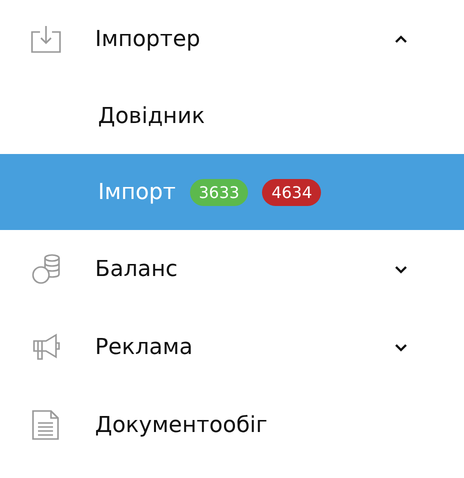 The width and height of the screenshot is (464, 478). Describe the element at coordinates (137, 192) in the screenshot. I see `submenu-label: Імпорт` at that location.